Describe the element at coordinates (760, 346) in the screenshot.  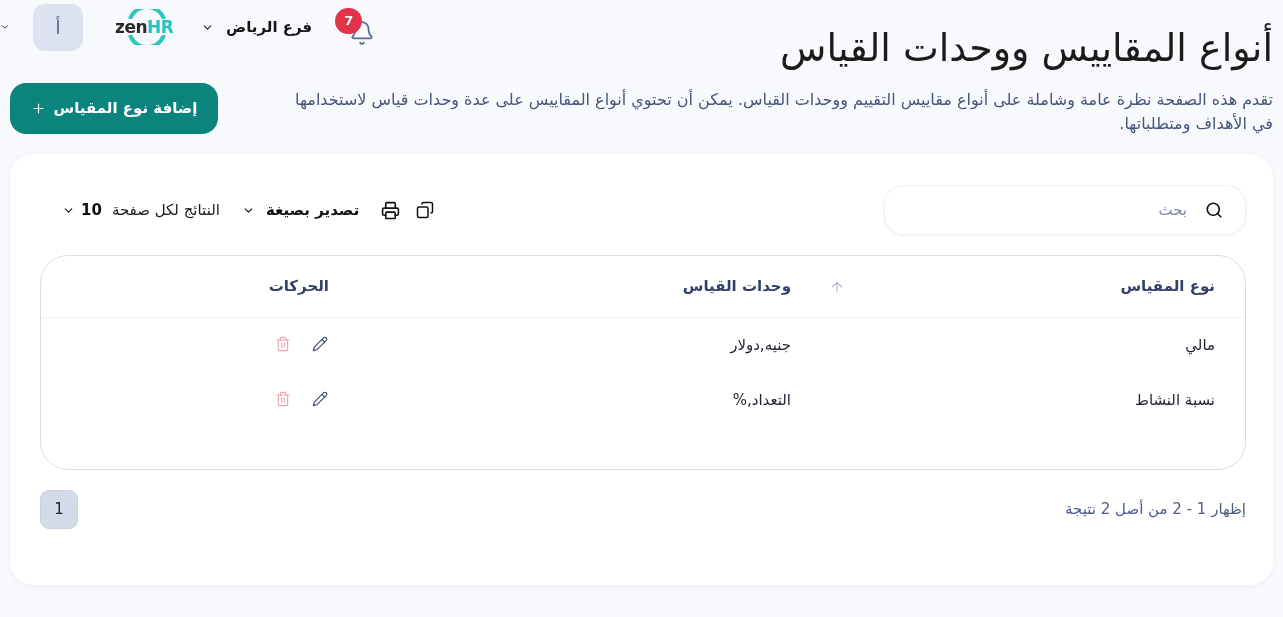
I see `table-cell-text: جنيه,دولار` at that location.